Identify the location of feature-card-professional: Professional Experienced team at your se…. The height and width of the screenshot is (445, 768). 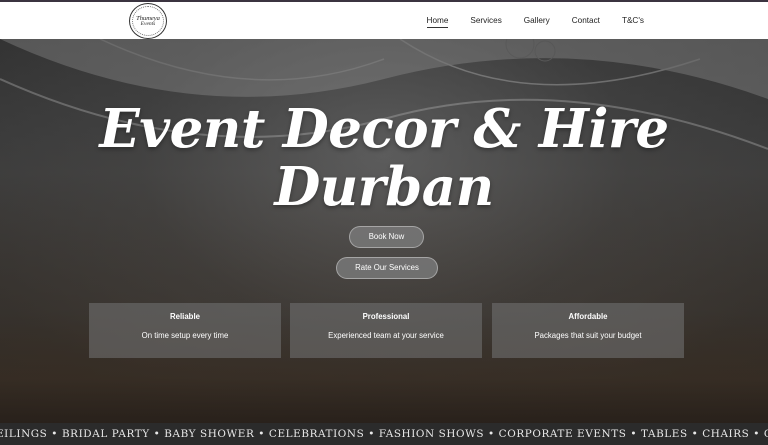
(386, 330).